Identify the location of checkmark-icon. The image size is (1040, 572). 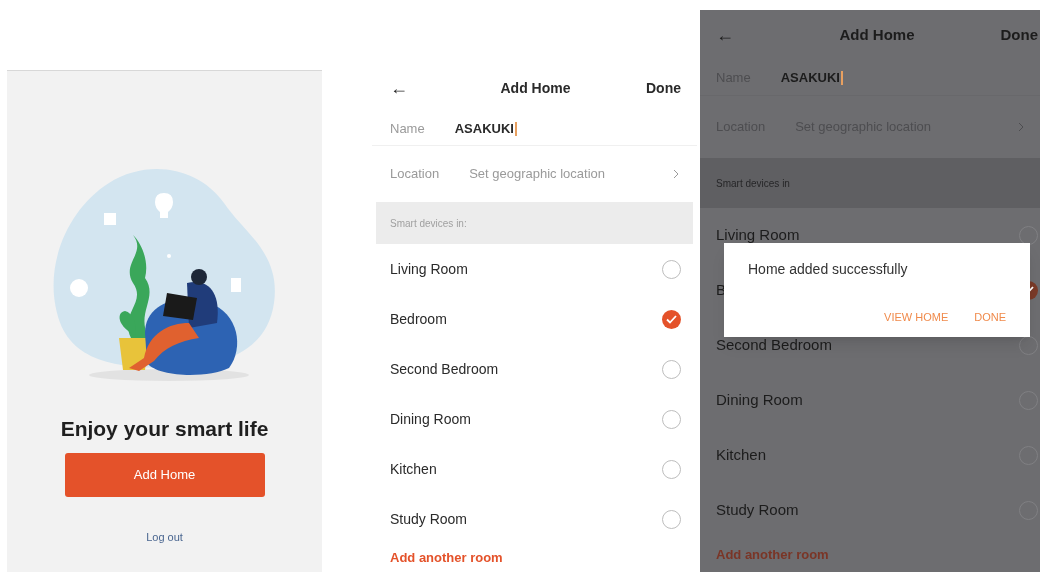
(671, 319).